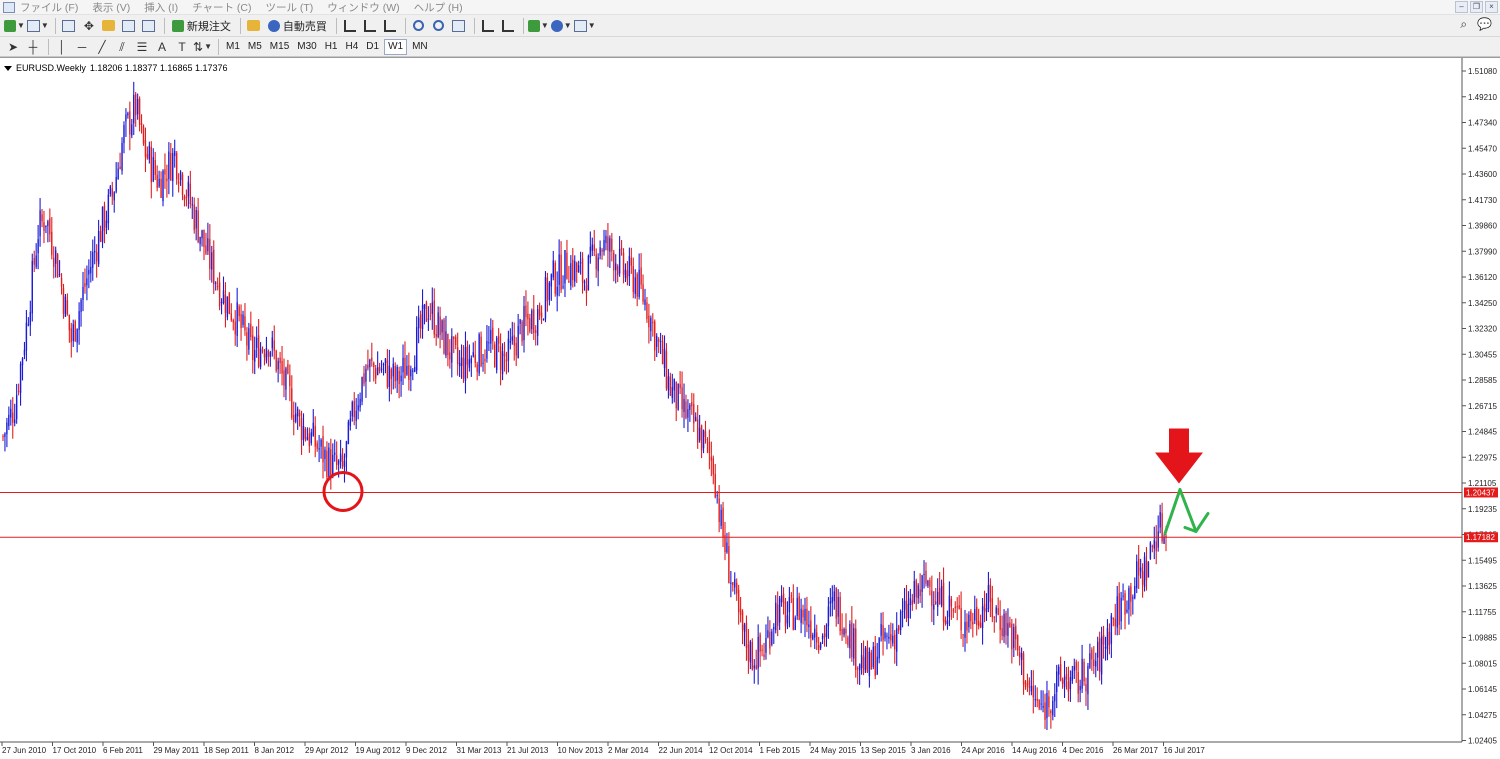 Image resolution: width=1500 pixels, height=759 pixels. What do you see at coordinates (75, 750) in the screenshot?
I see `time-tick-label: 17 Oct 2010` at bounding box center [75, 750].